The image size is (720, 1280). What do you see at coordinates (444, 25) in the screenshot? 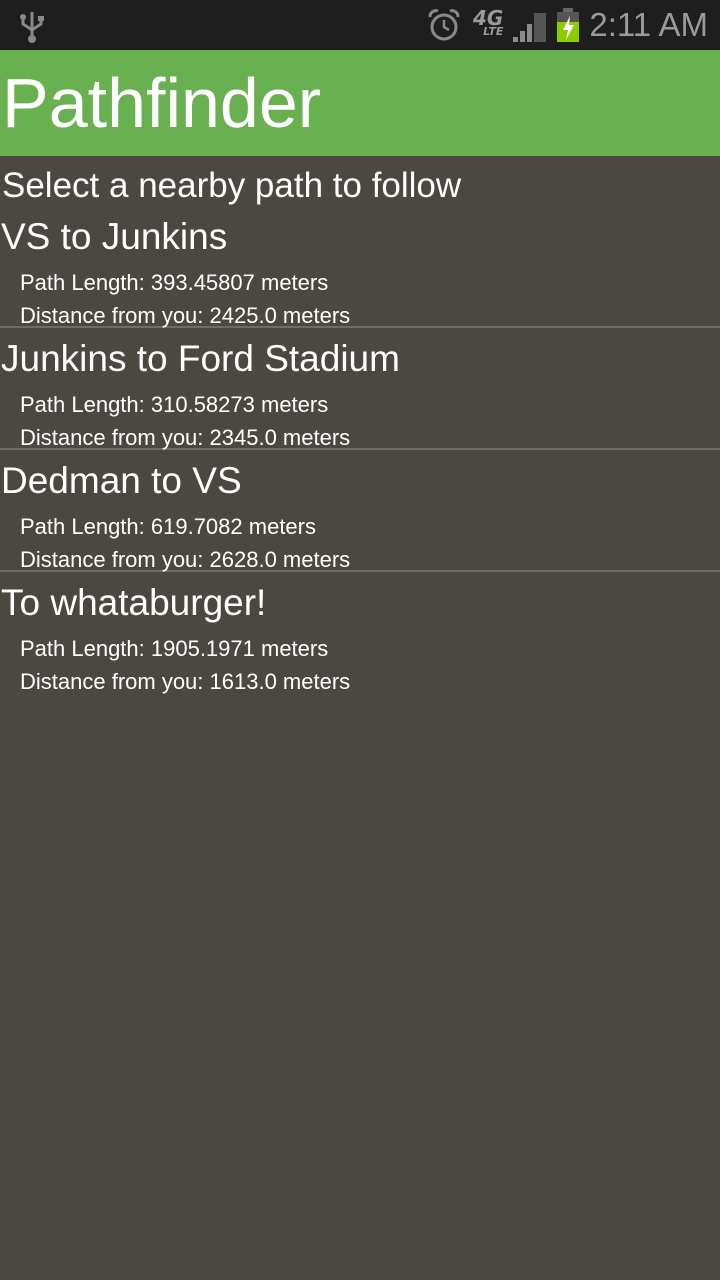
I see `alarm-icon` at bounding box center [444, 25].